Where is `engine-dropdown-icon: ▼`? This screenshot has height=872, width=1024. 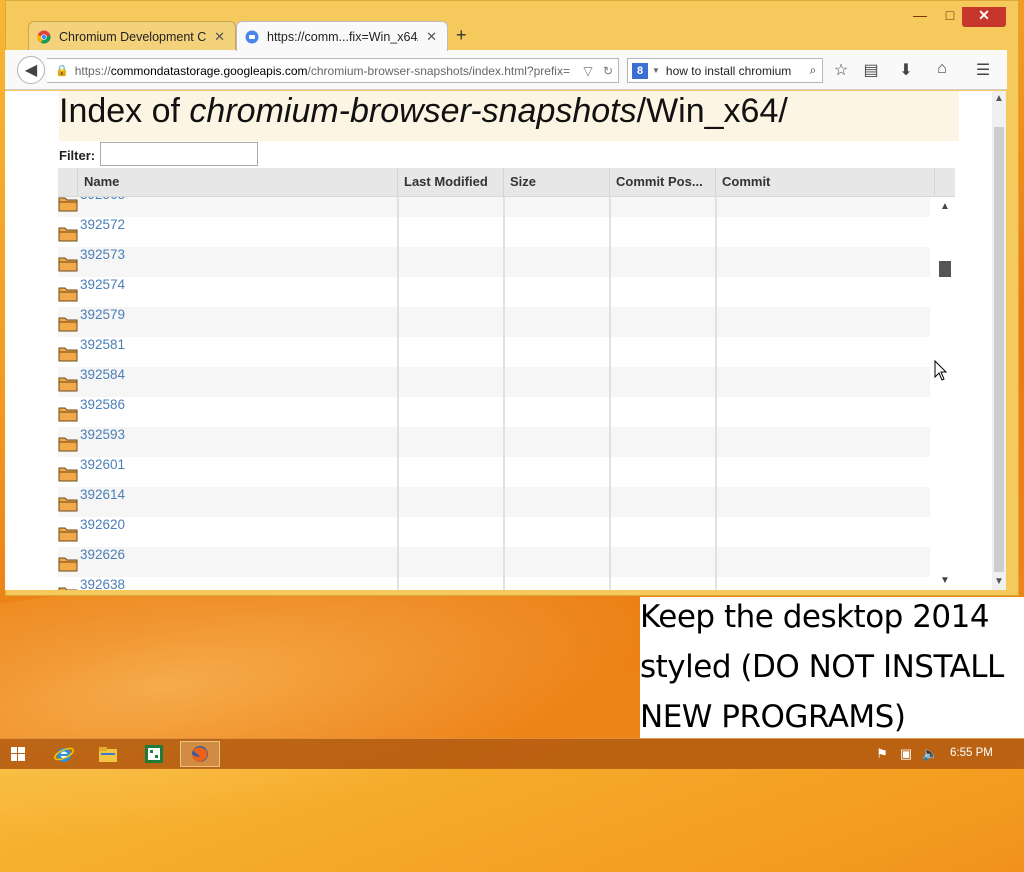 engine-dropdown-icon: ▼ is located at coordinates (656, 70).